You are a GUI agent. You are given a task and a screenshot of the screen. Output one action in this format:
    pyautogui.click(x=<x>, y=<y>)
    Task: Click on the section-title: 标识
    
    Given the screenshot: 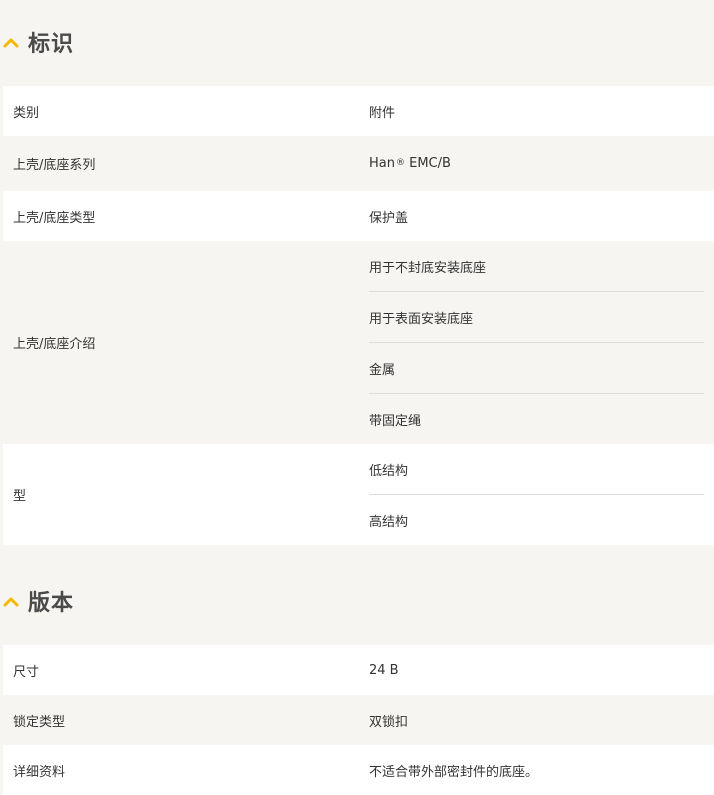 What is the action you would take?
    pyautogui.click(x=51, y=44)
    